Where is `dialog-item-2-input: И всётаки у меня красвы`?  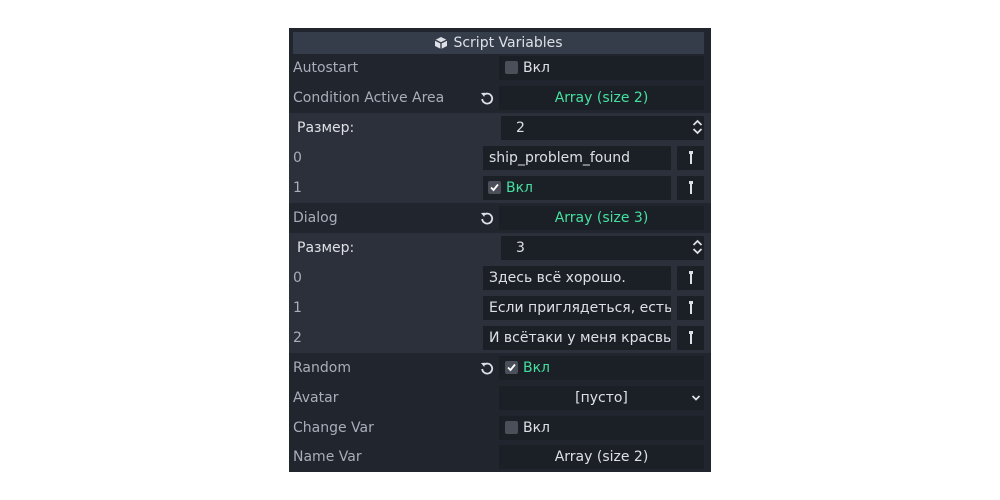
dialog-item-2-input: И всётаки у меня красвы is located at coordinates (577, 338).